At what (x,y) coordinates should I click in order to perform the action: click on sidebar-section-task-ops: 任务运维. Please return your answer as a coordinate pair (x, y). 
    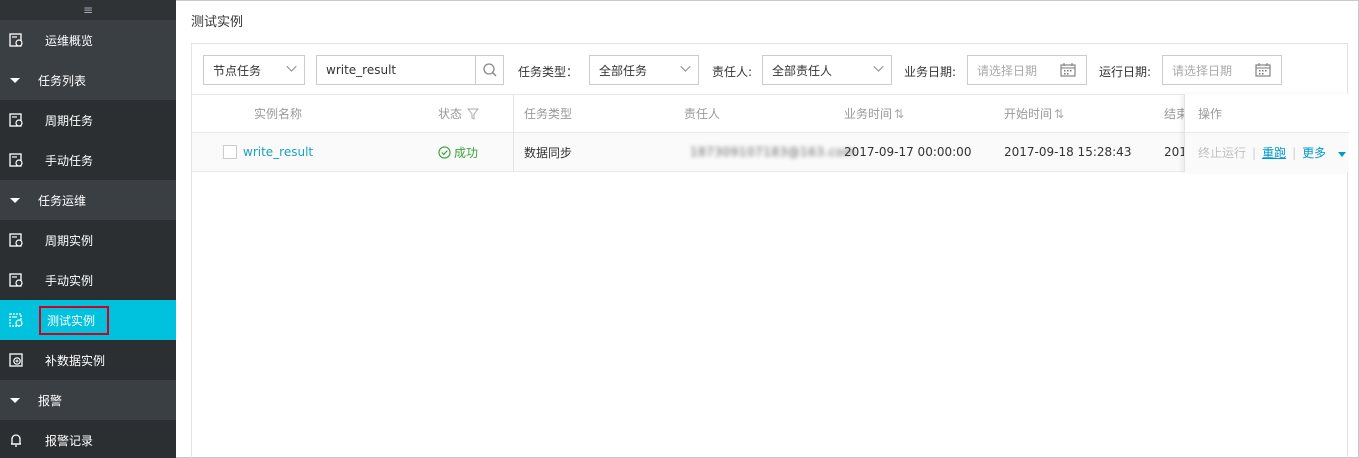
    Looking at the image, I should click on (88, 200).